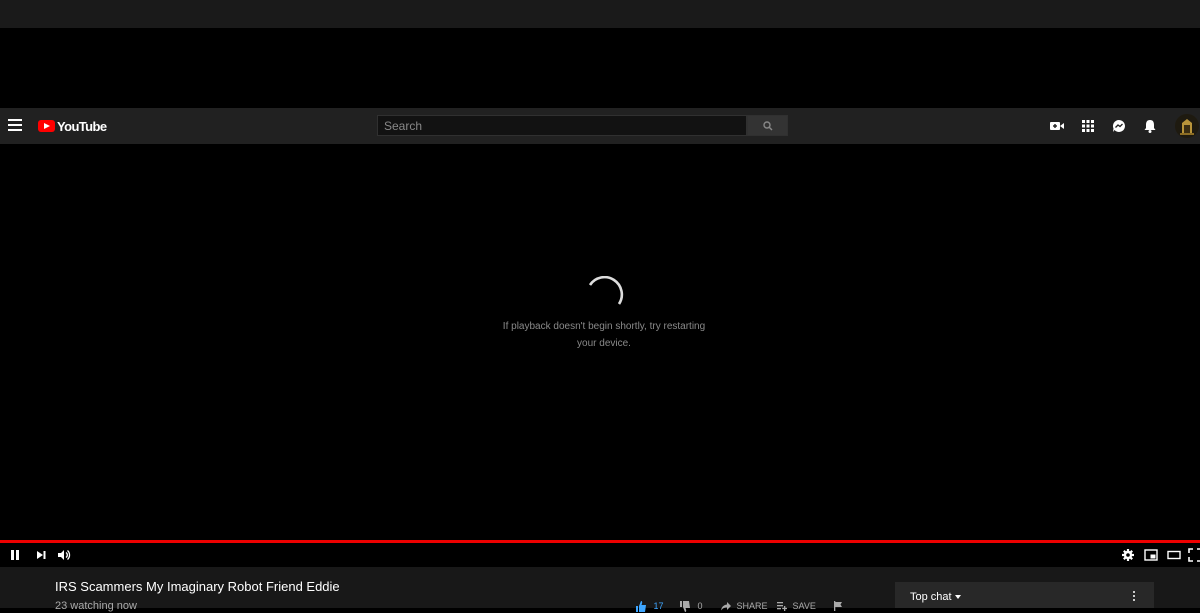 The image size is (1200, 613). I want to click on search-icon, so click(768, 126).